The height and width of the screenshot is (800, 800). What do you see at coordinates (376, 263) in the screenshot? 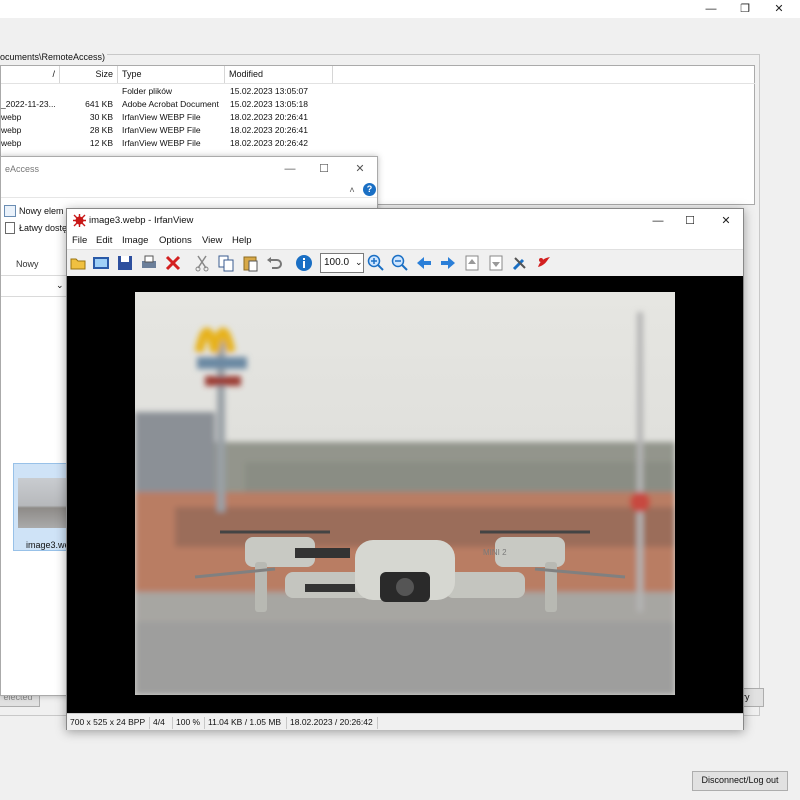
I see `zoom-in-icon` at bounding box center [376, 263].